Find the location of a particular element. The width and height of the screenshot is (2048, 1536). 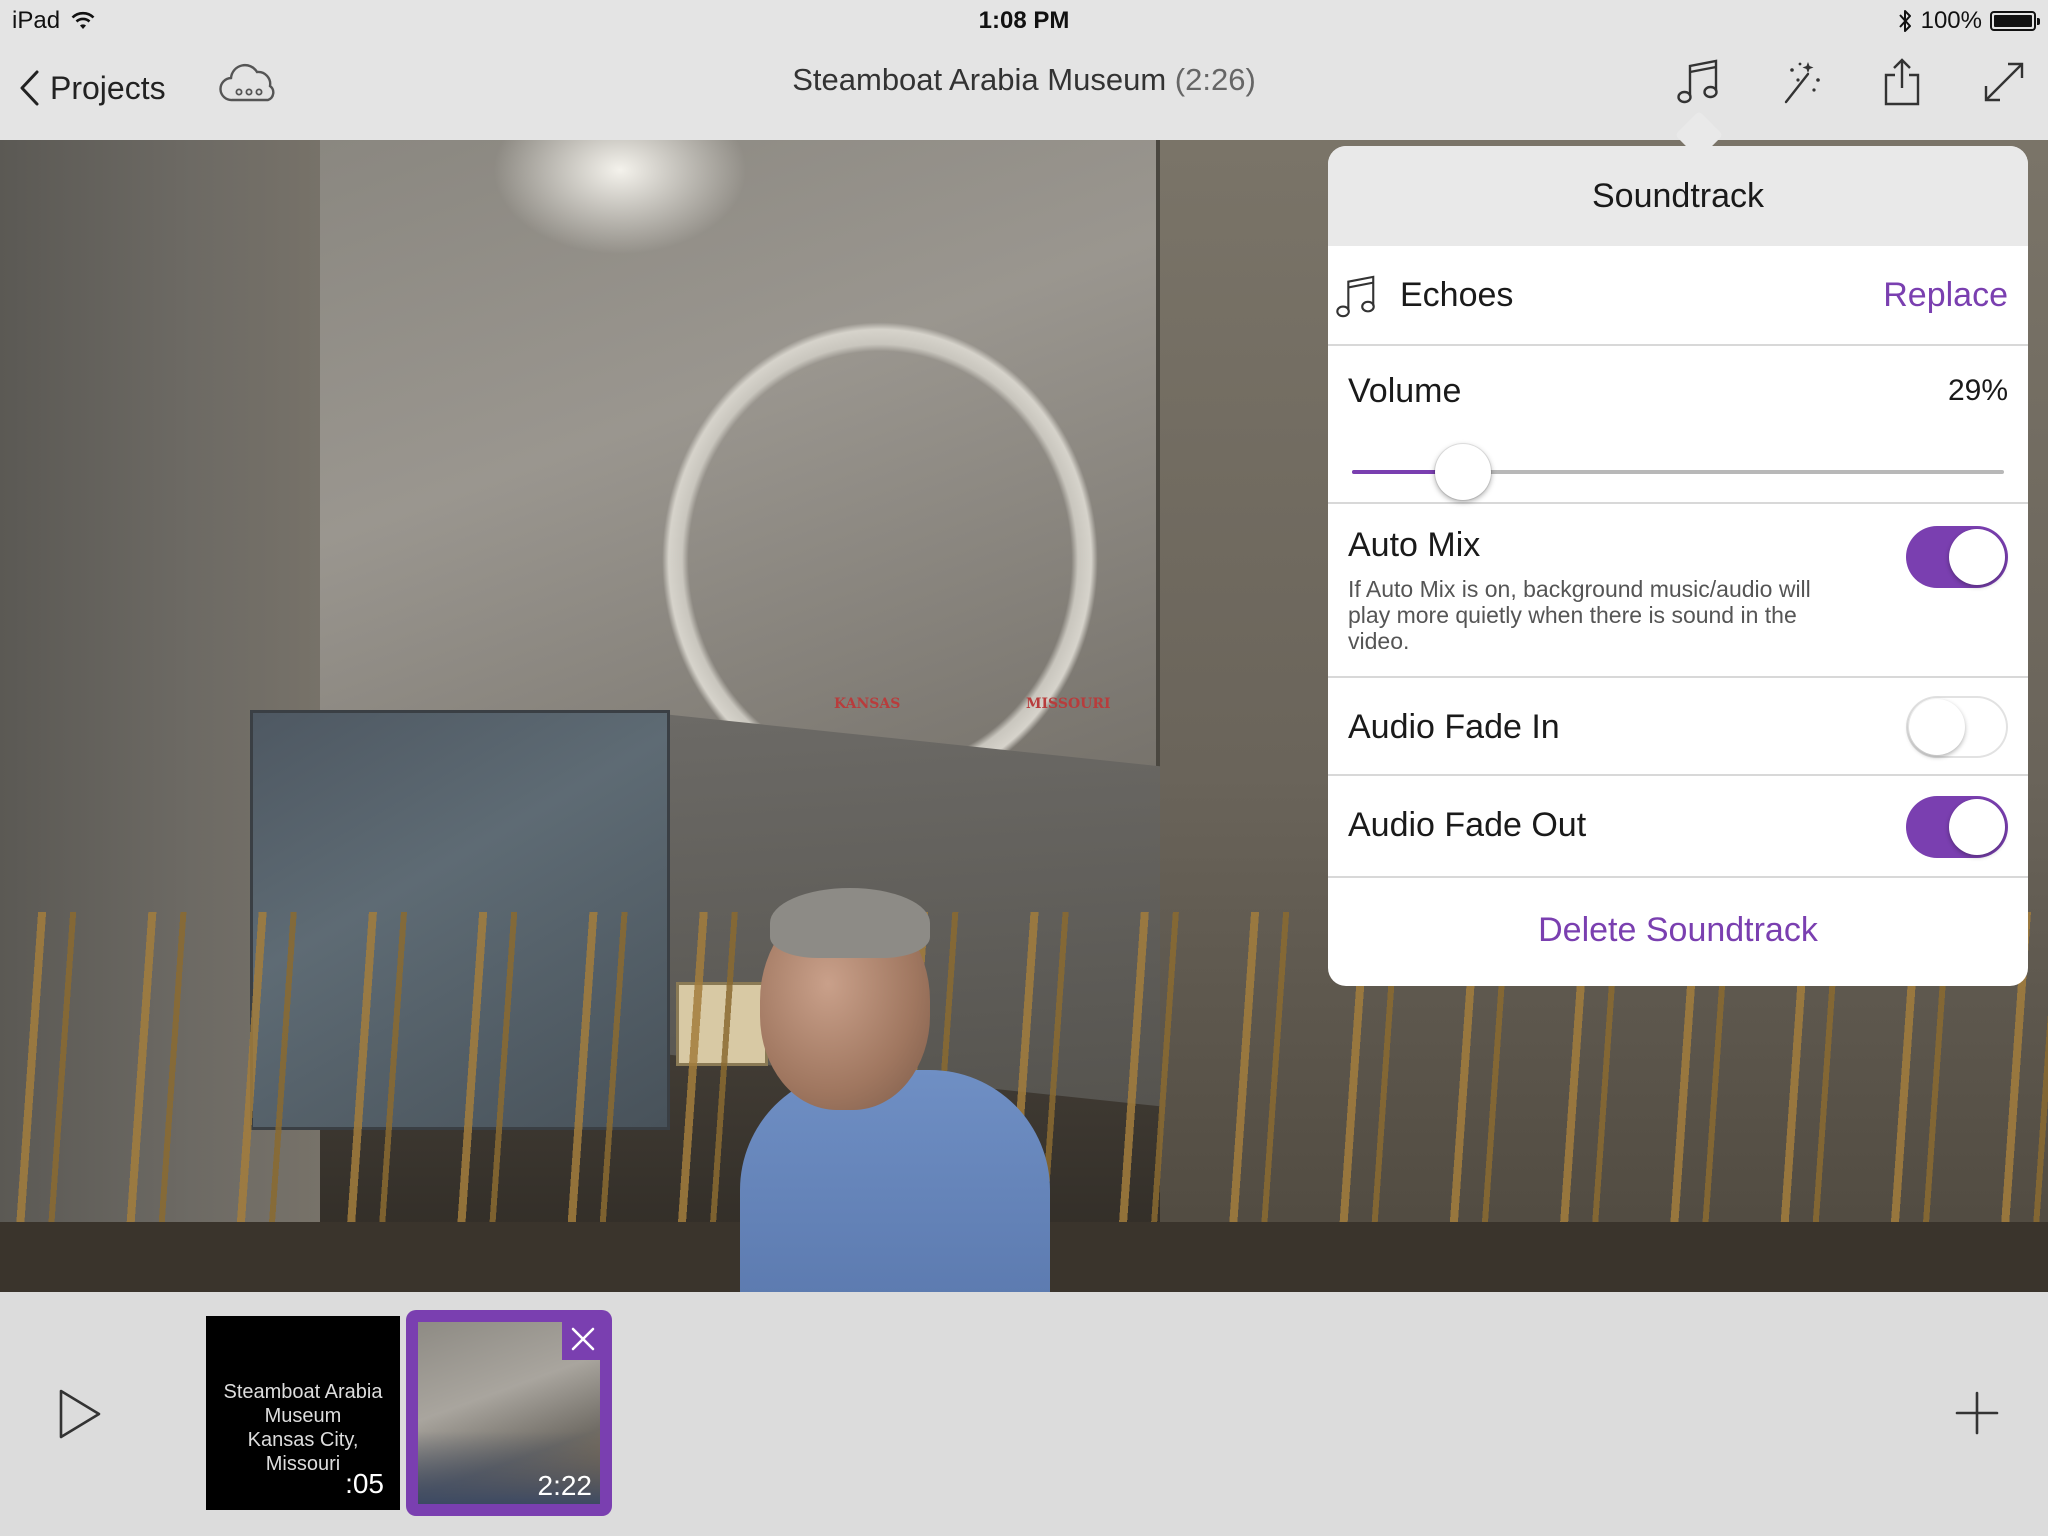

battery-percent: 100% is located at coordinates (1951, 20).